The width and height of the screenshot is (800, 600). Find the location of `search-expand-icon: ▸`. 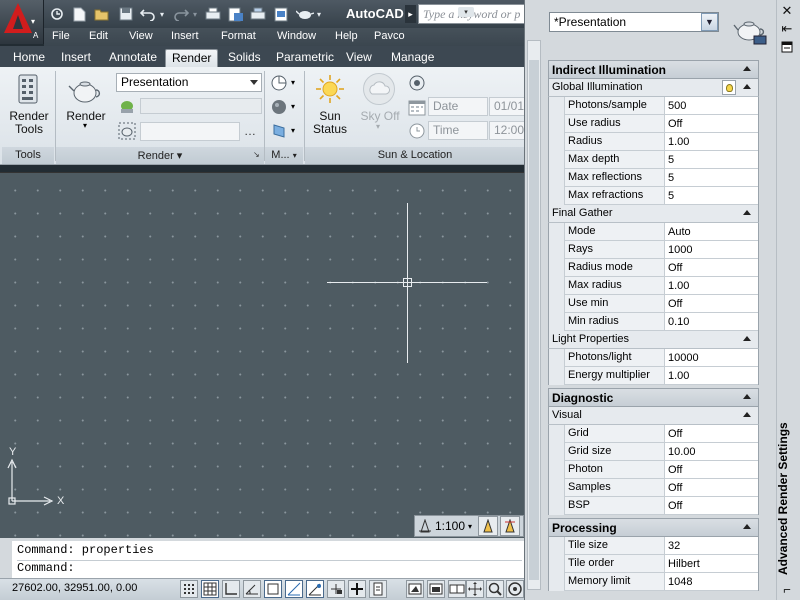

search-expand-icon: ▸ is located at coordinates (410, 14).